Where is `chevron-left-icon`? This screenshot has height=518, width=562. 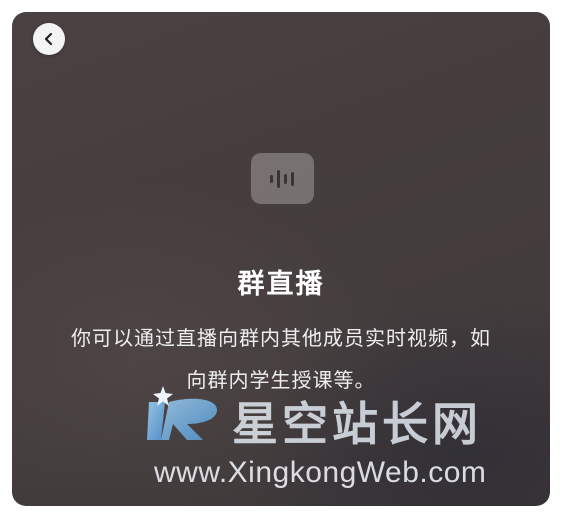
chevron-left-icon is located at coordinates (48, 39).